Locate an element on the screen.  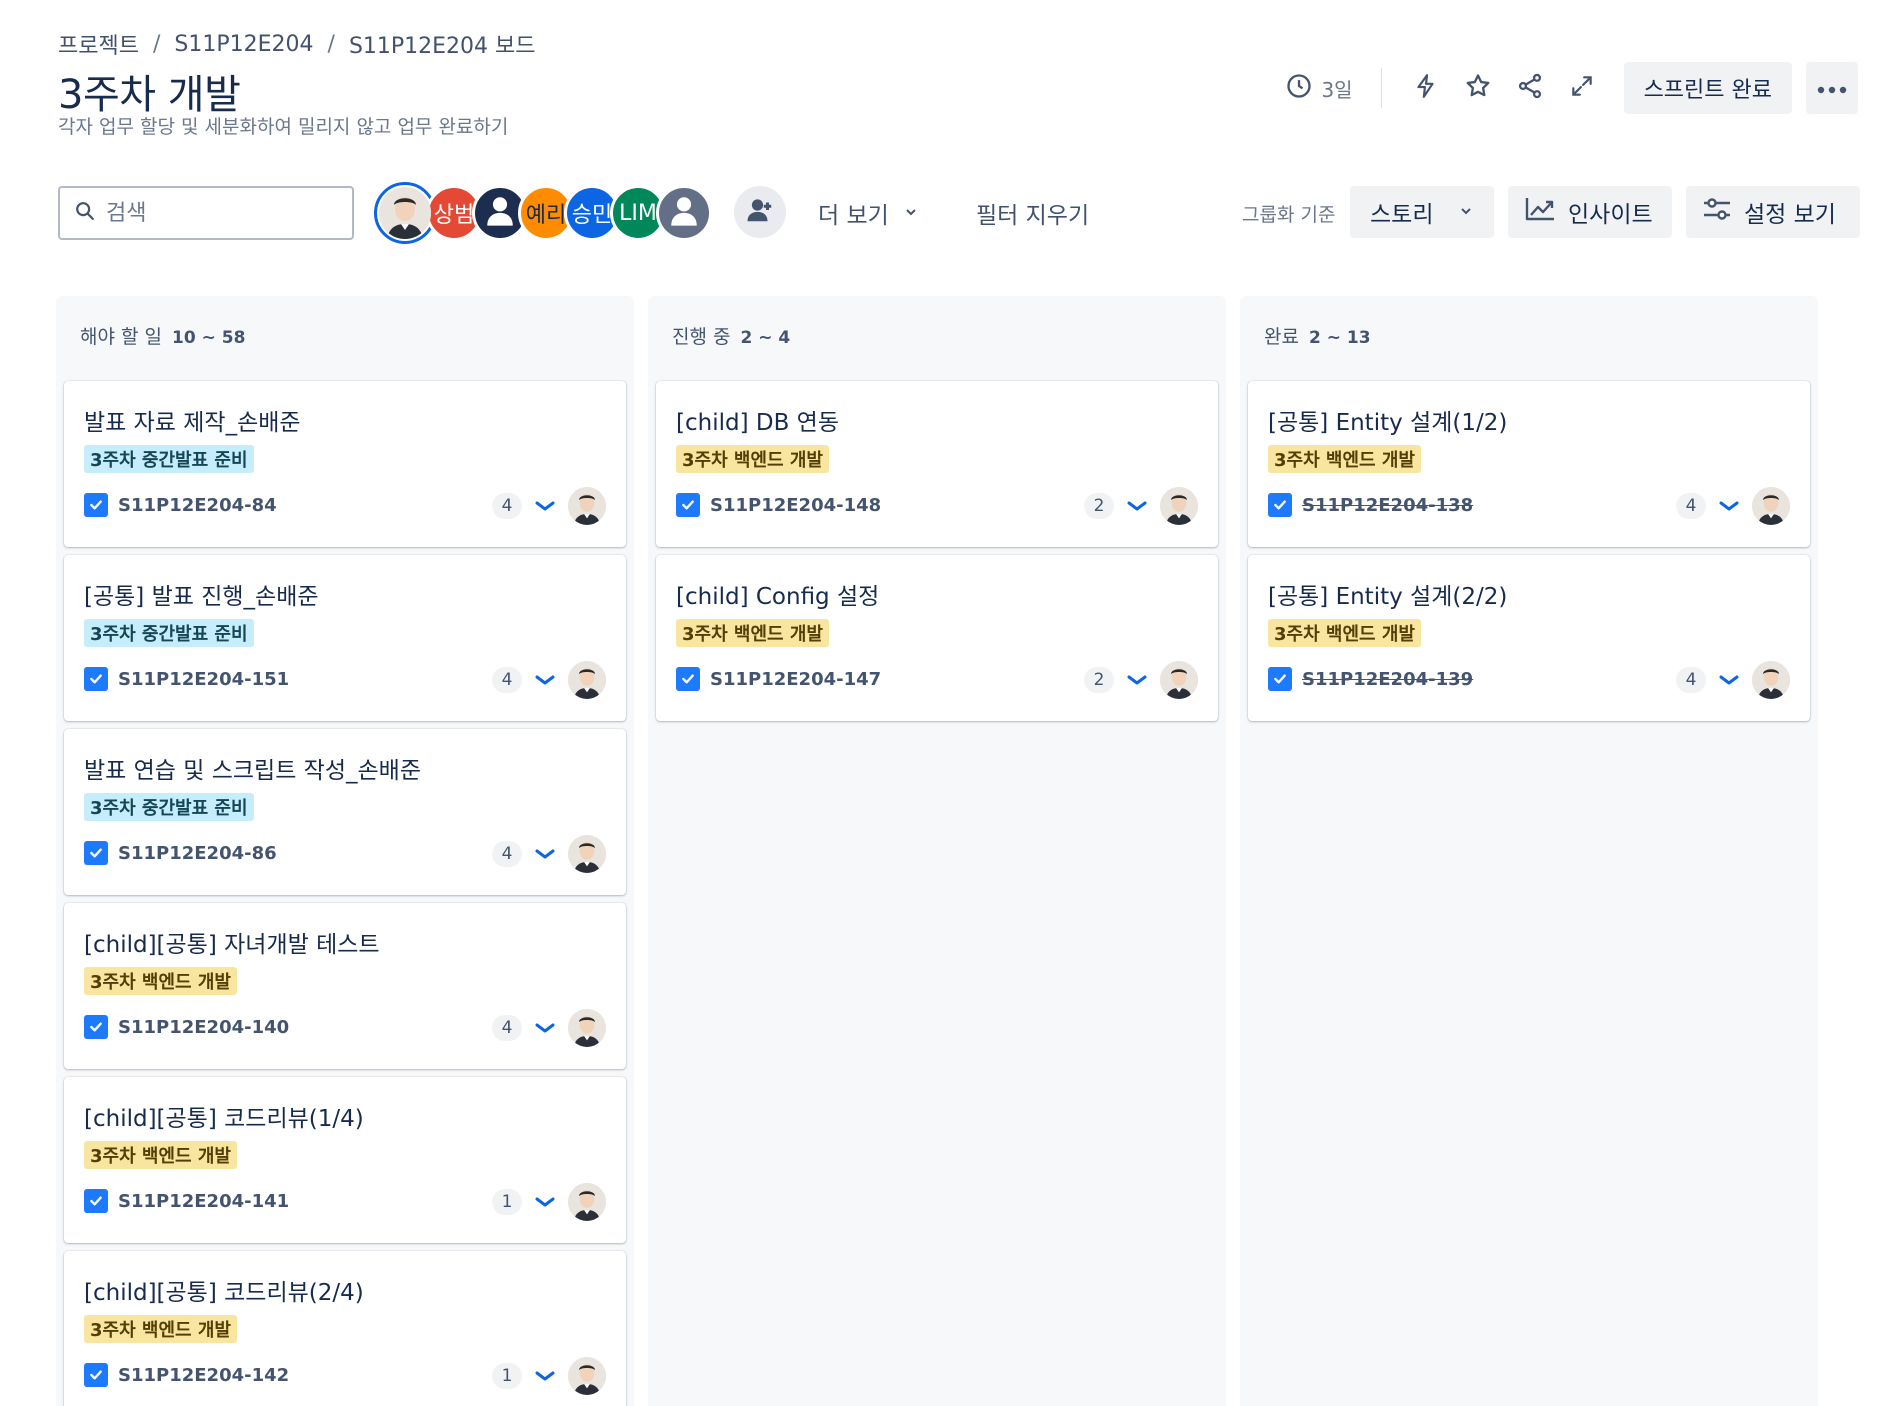
breadcrumb-projects: 프로젝트 is located at coordinates (98, 44).